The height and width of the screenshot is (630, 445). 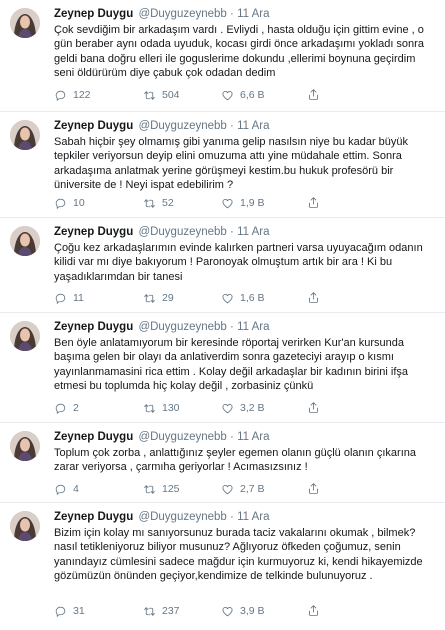 I want to click on like-button: 1,9 B, so click(x=243, y=203).